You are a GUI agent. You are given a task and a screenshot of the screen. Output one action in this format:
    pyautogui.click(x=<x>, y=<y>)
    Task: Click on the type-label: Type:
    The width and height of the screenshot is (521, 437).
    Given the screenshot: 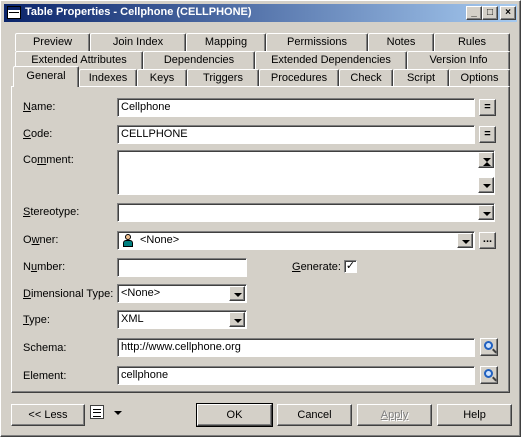 What is the action you would take?
    pyautogui.click(x=36, y=320)
    